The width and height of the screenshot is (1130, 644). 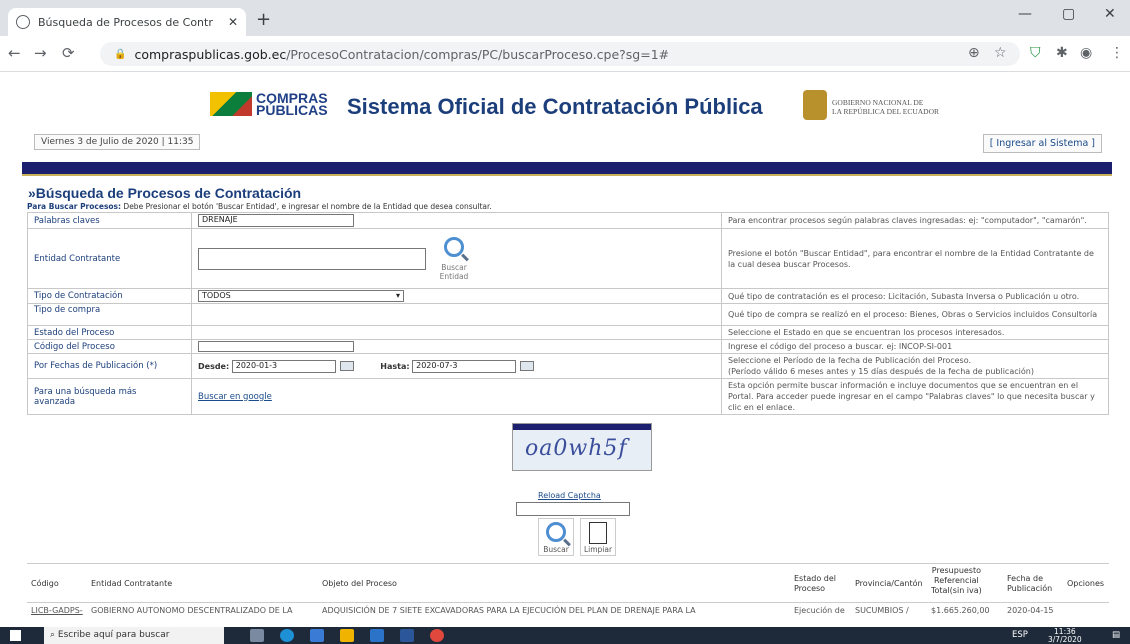 What do you see at coordinates (1030, 610) in the screenshot?
I see `row-date: 2020-04-15` at bounding box center [1030, 610].